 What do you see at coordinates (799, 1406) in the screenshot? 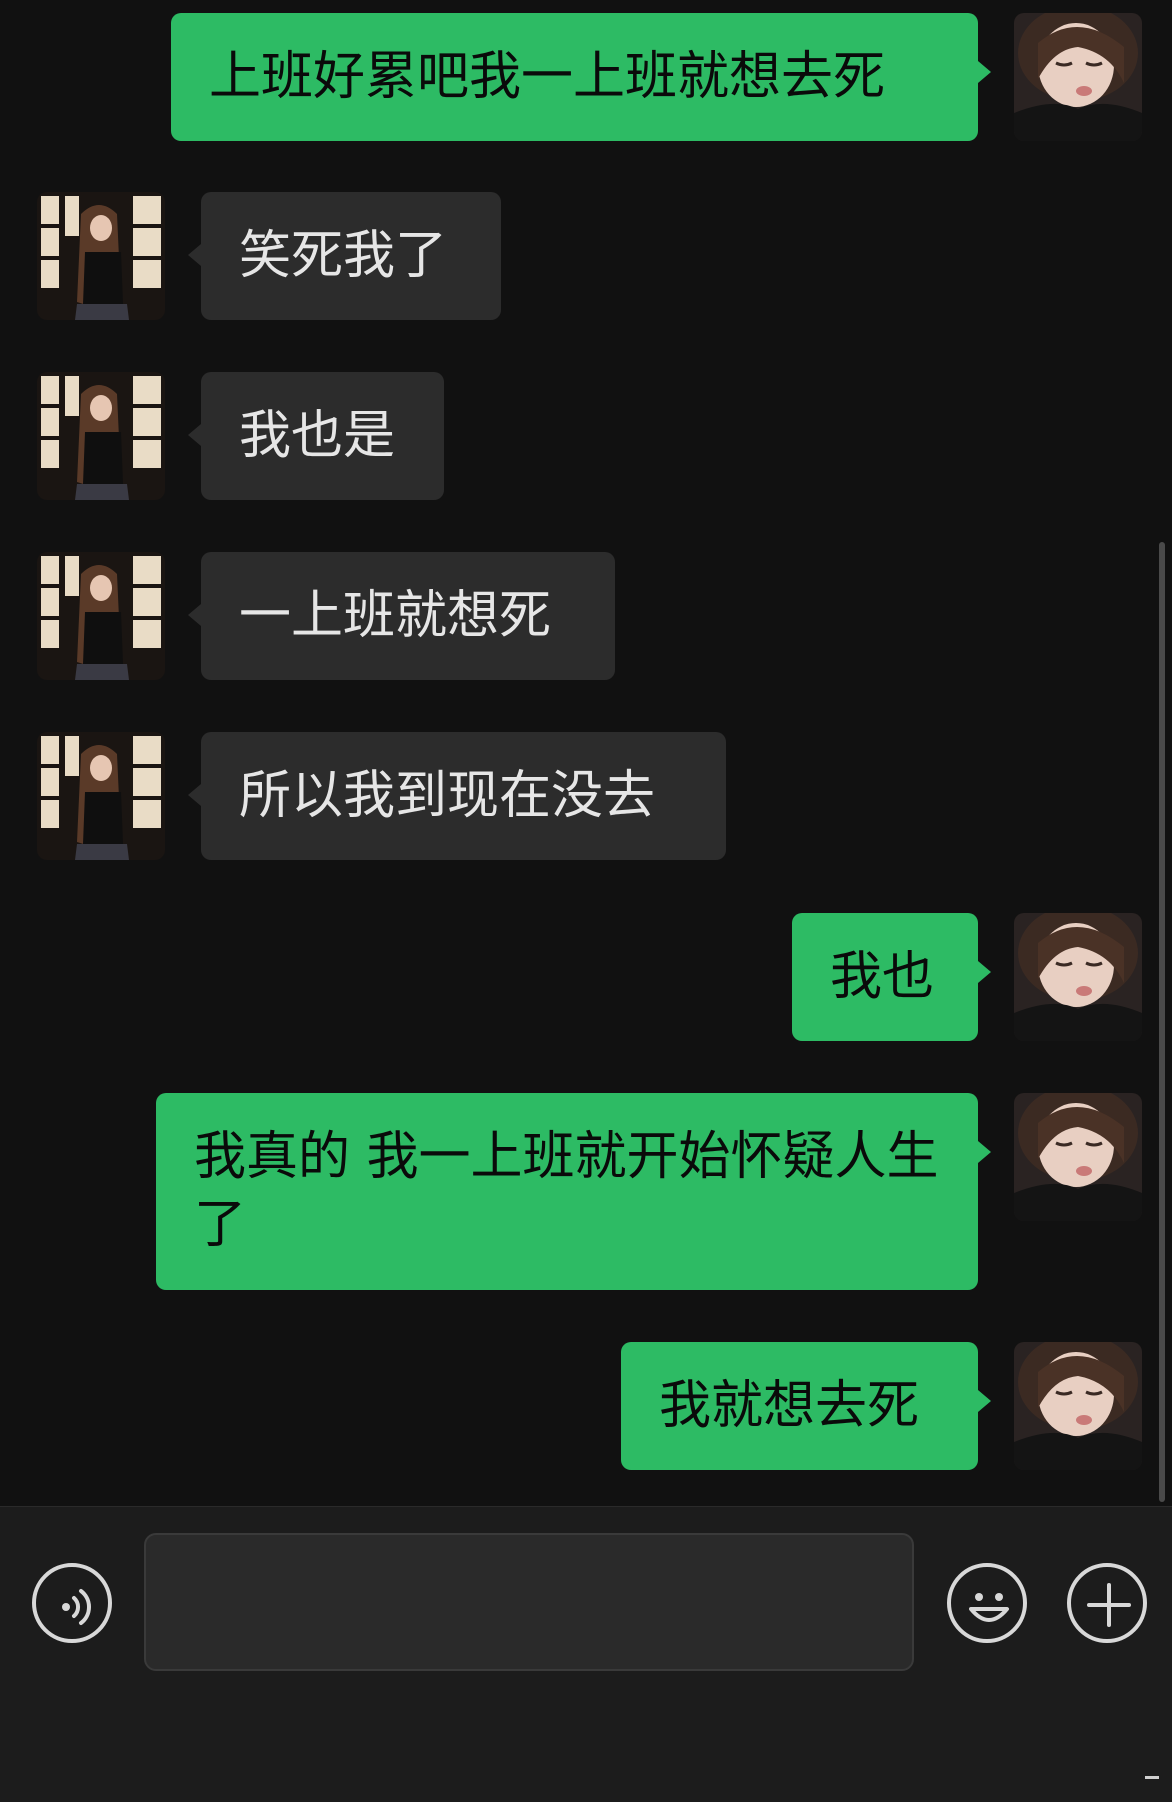
I see `message-bubble: 我就想去死` at bounding box center [799, 1406].